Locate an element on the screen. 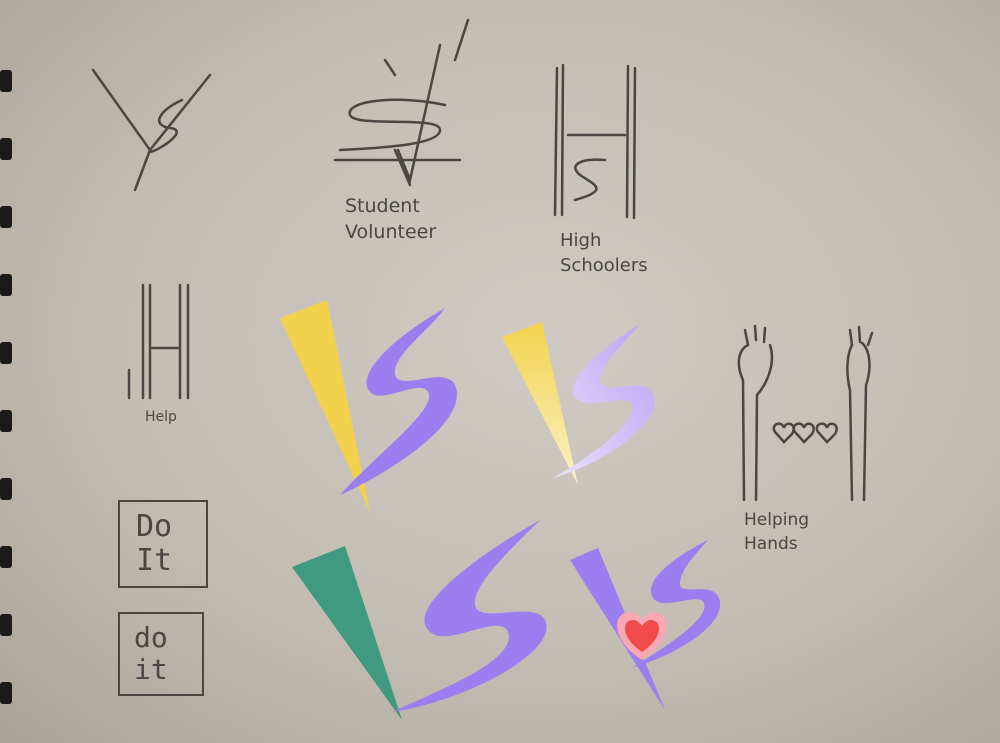  vs-logo-teal-purple is located at coordinates (419, 620).